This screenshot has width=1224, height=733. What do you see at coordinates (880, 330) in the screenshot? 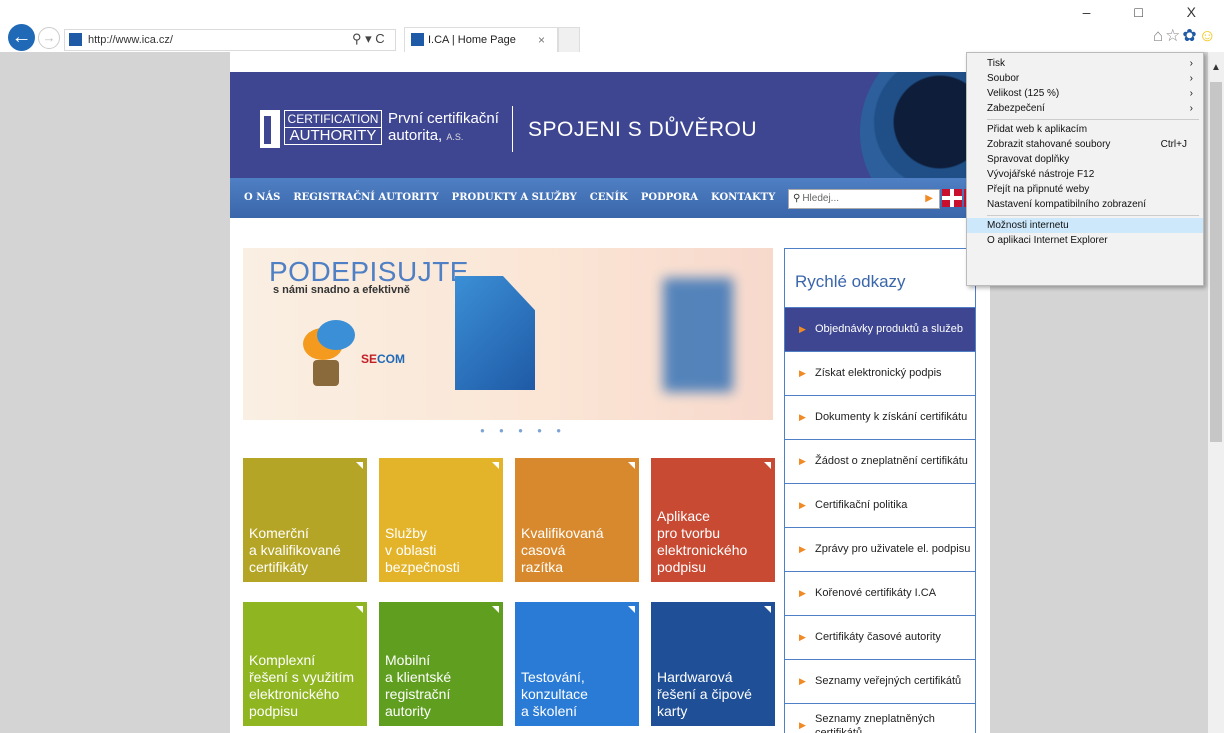
I see `quick-link: ▶ Objednávky produktů a služeb` at bounding box center [880, 330].